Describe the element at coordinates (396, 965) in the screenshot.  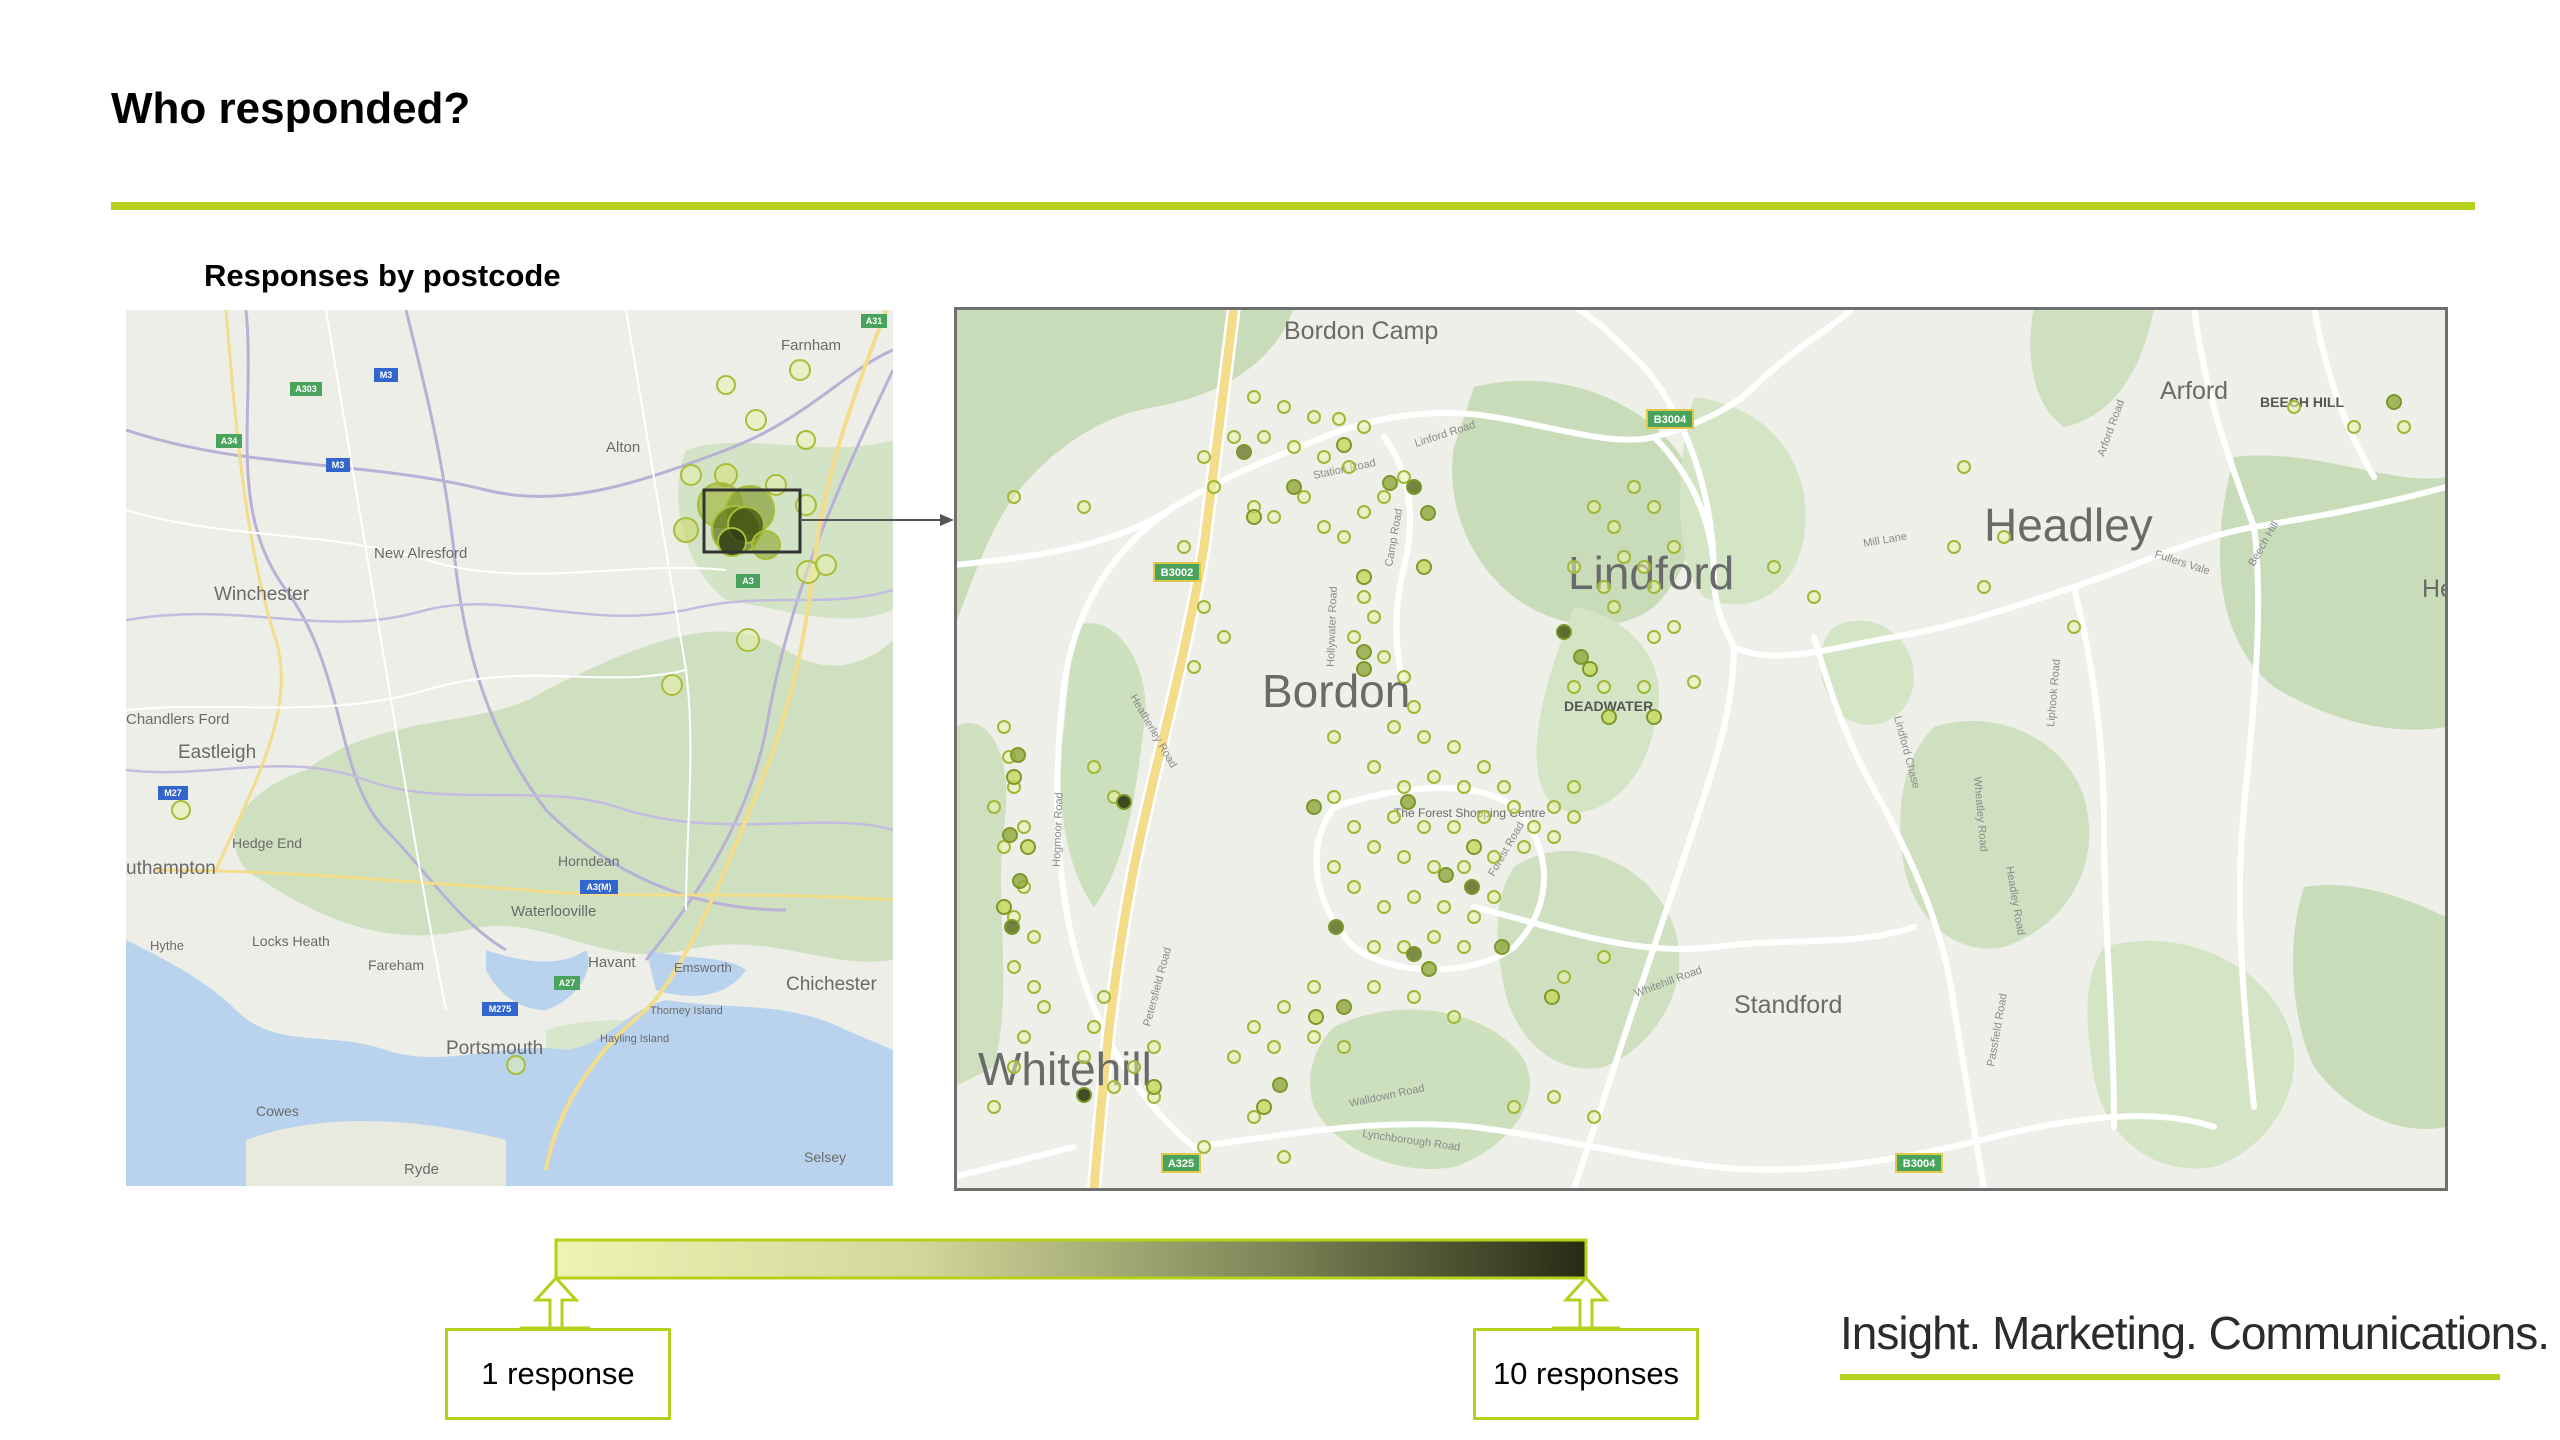
I see `place-fareham: Fareham` at that location.